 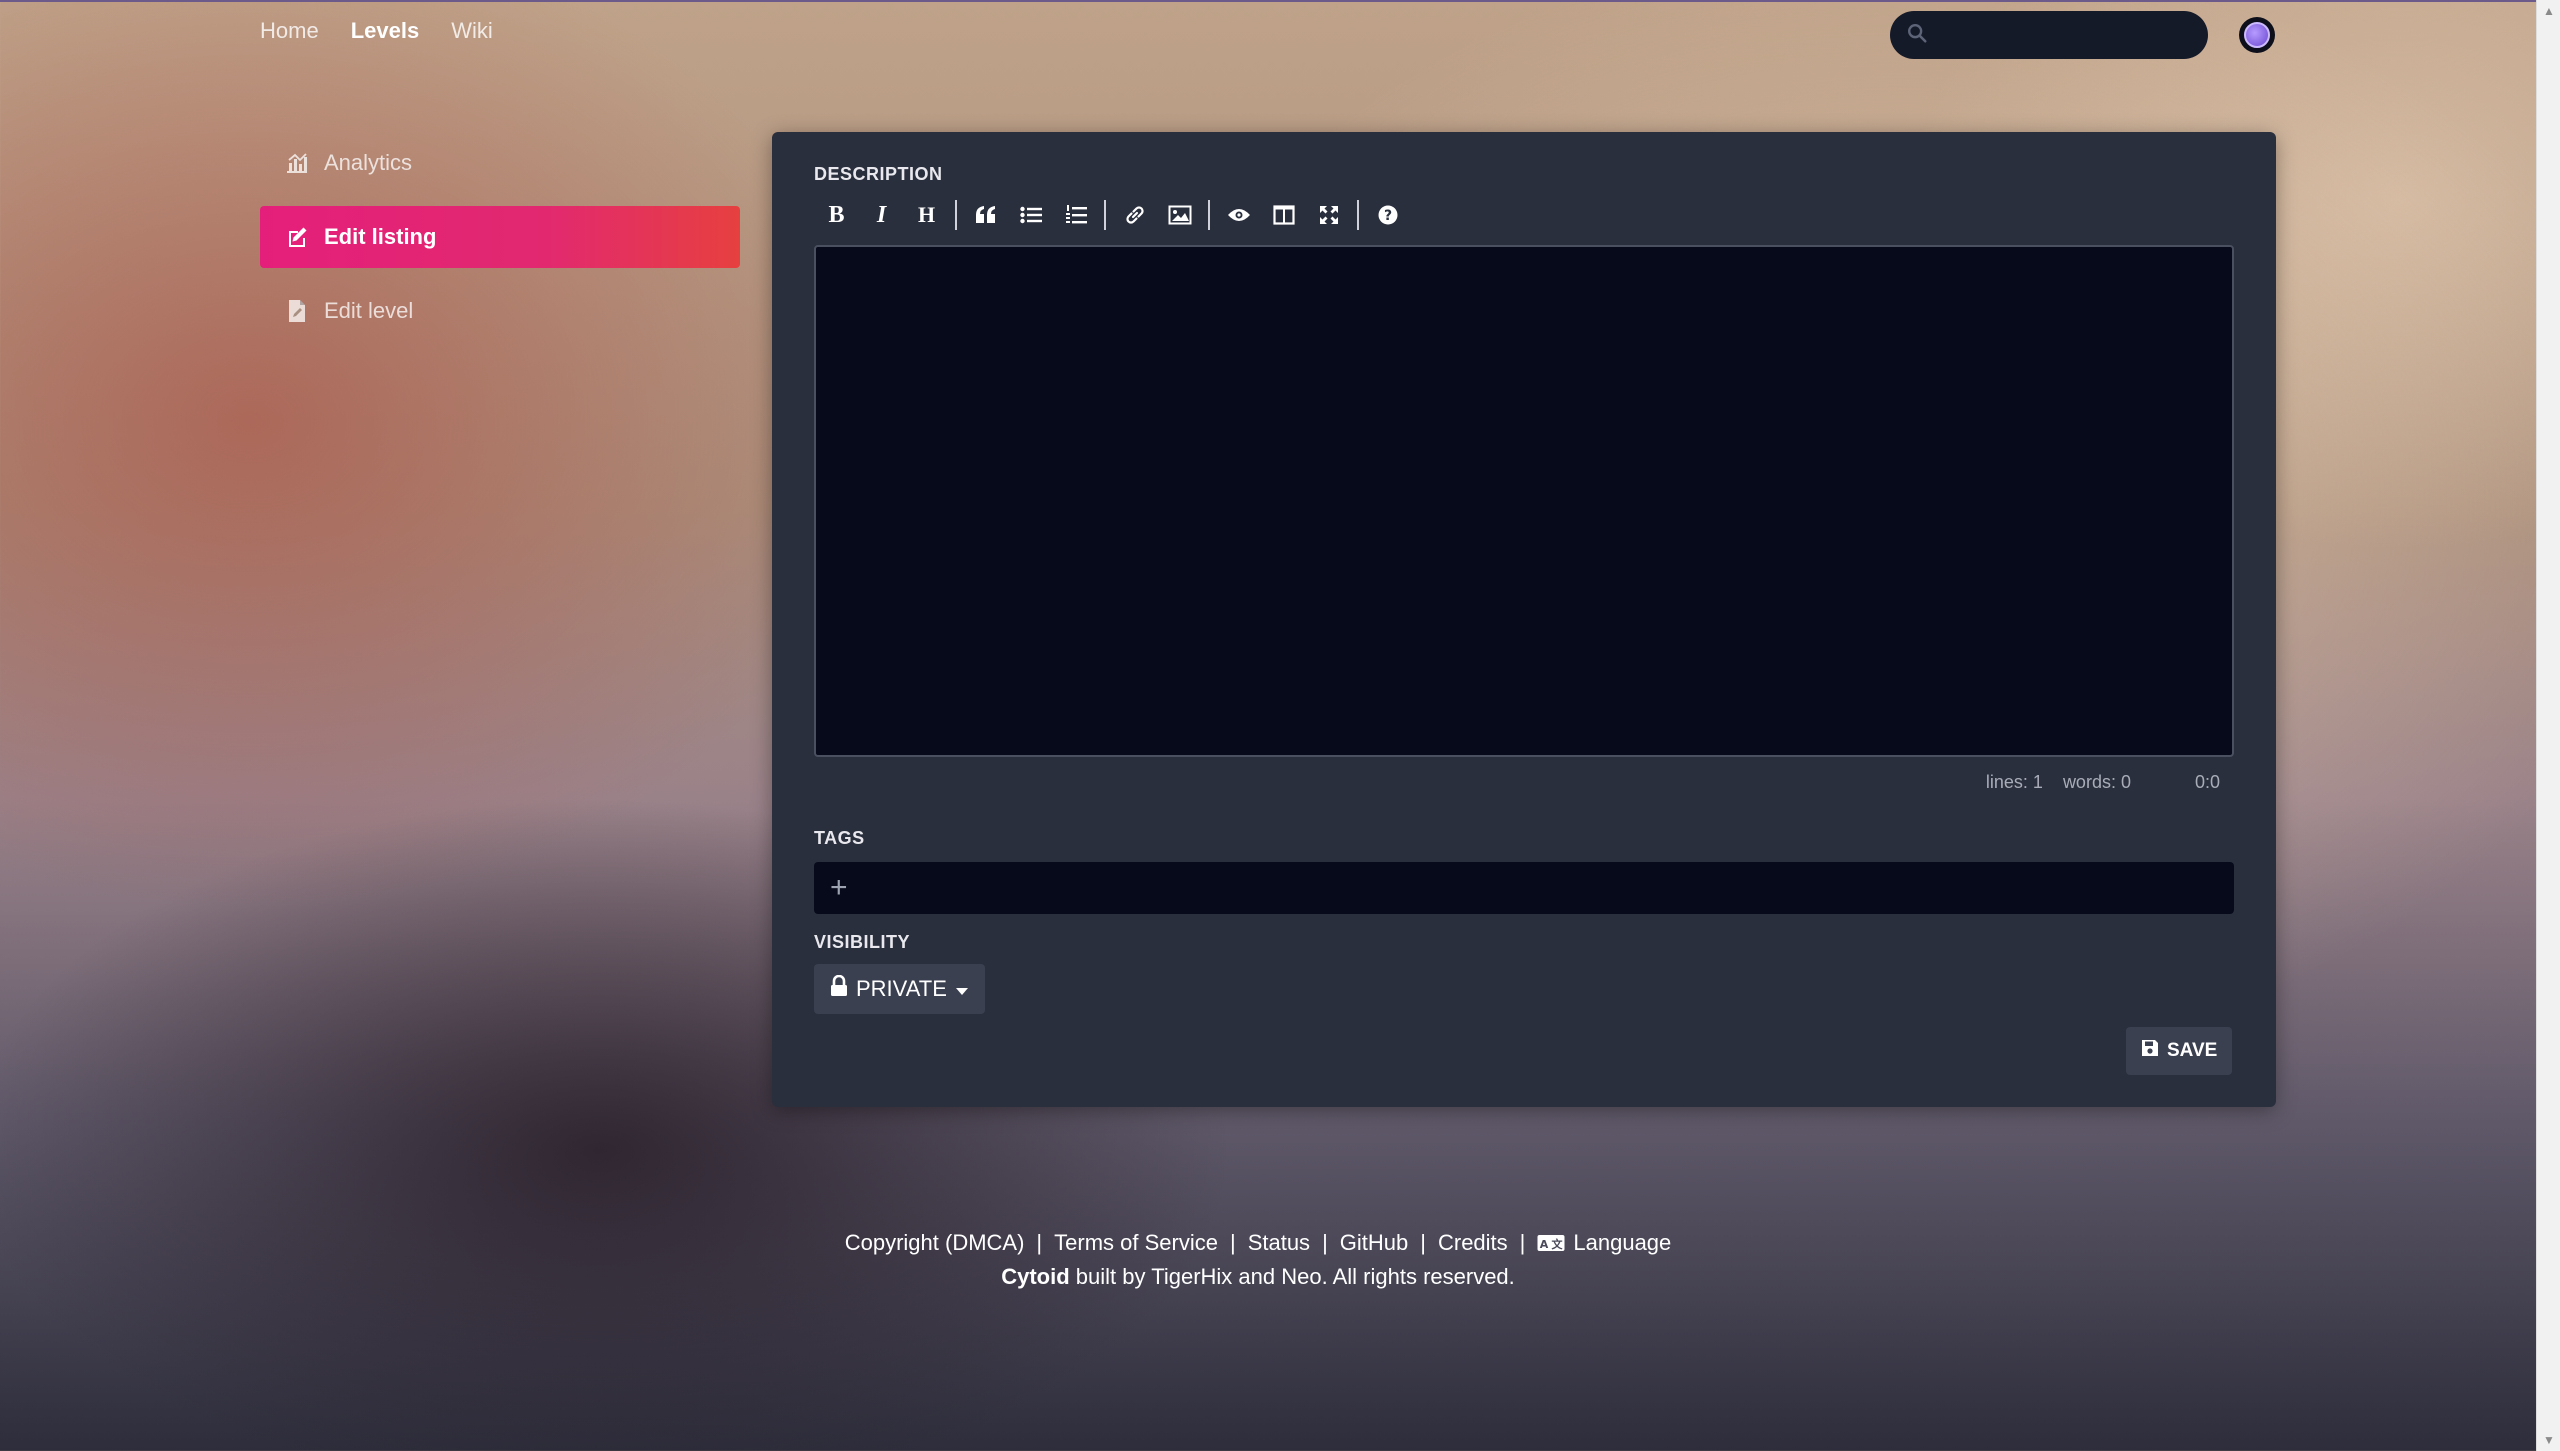 What do you see at coordinates (839, 888) in the screenshot?
I see `plus-icon: +` at bounding box center [839, 888].